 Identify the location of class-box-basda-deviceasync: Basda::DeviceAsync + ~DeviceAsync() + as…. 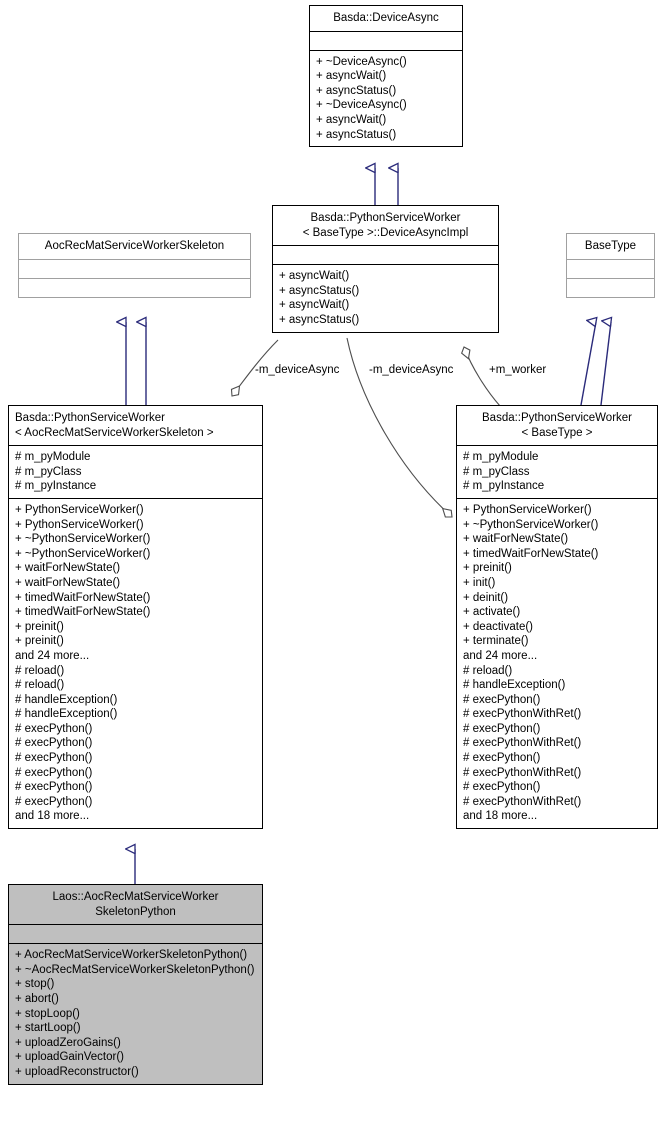
(386, 76).